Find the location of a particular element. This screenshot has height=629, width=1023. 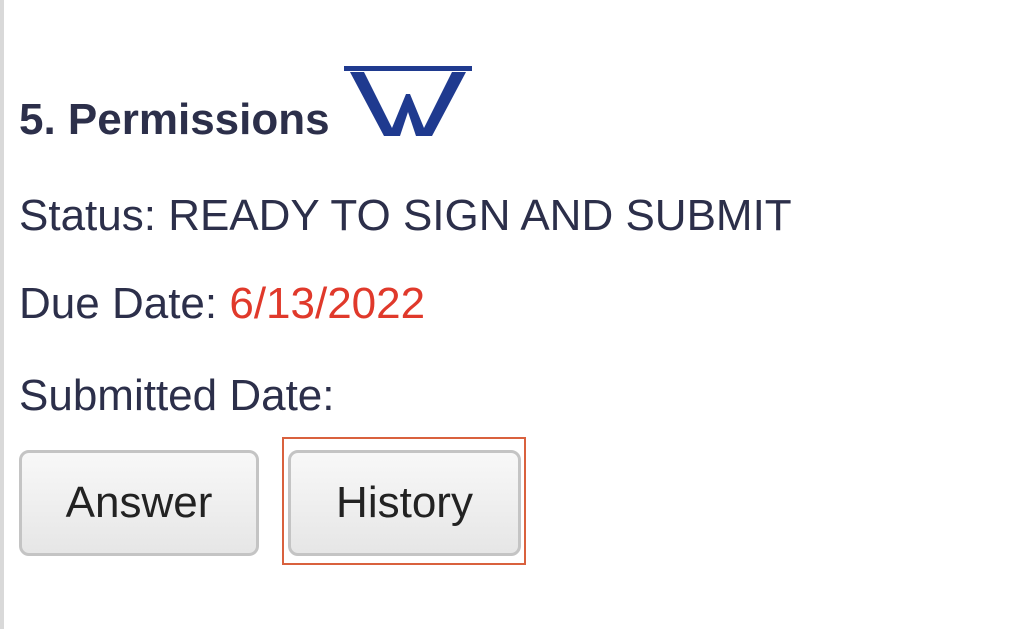

section-header: 5. Permissions is located at coordinates (245, 111).